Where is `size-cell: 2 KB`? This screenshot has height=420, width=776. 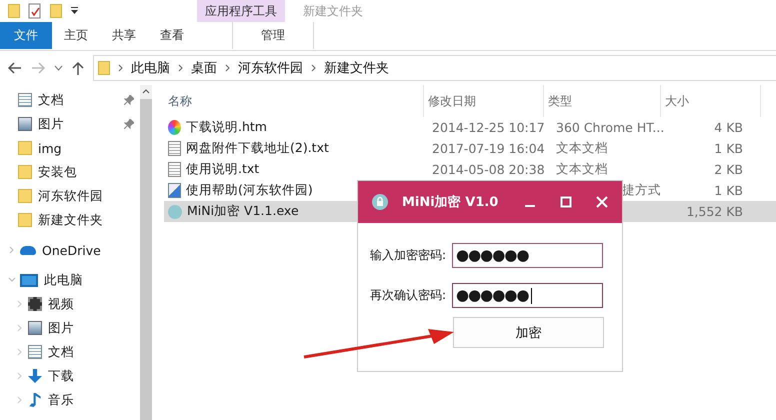 size-cell: 2 KB is located at coordinates (728, 169).